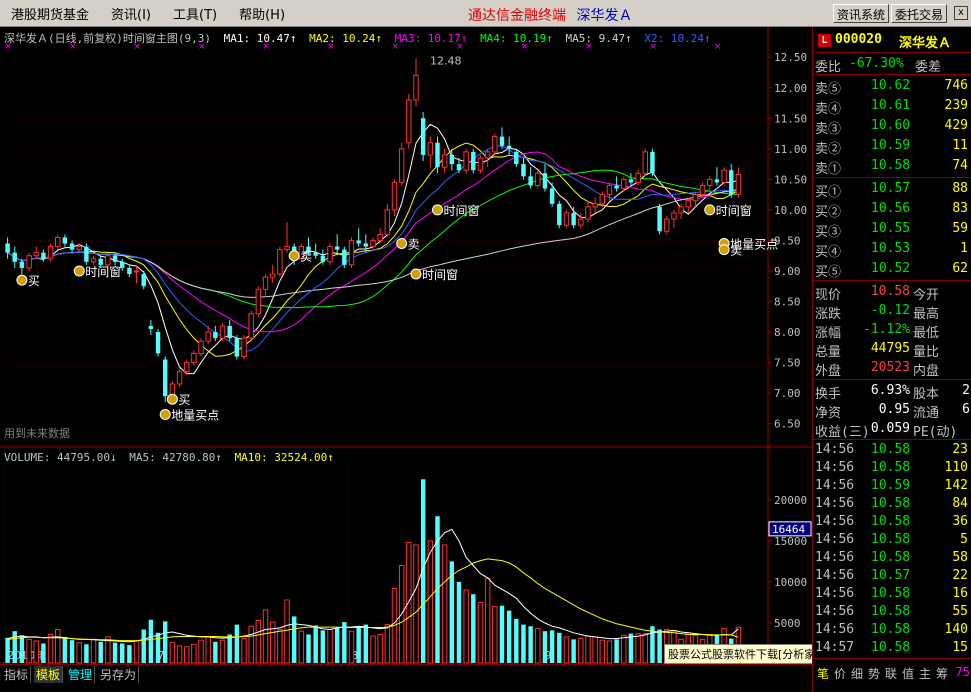  Describe the element at coordinates (892, 229) in the screenshot. I see `bid-row: 买③ 10.55 59` at that location.